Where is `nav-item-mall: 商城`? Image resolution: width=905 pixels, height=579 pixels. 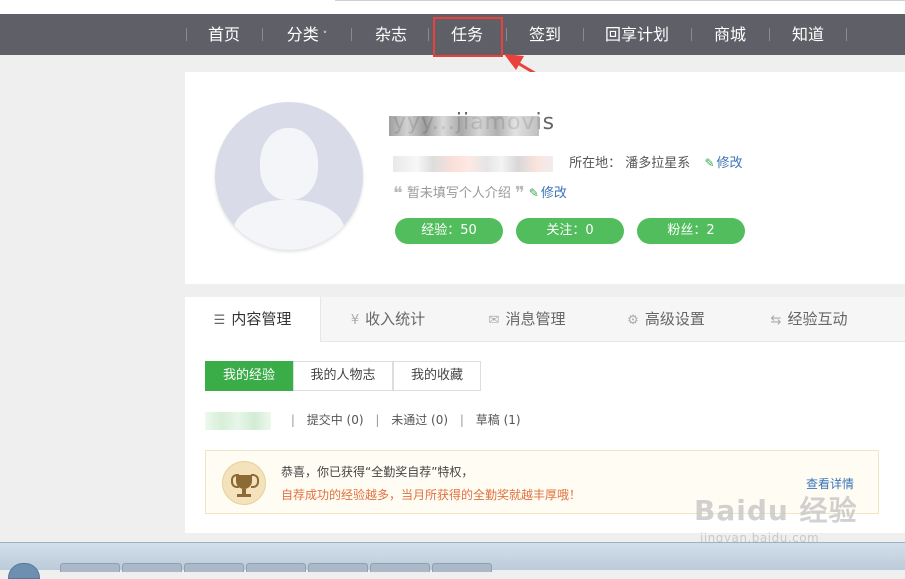
nav-item-mall: 商城 is located at coordinates (730, 34).